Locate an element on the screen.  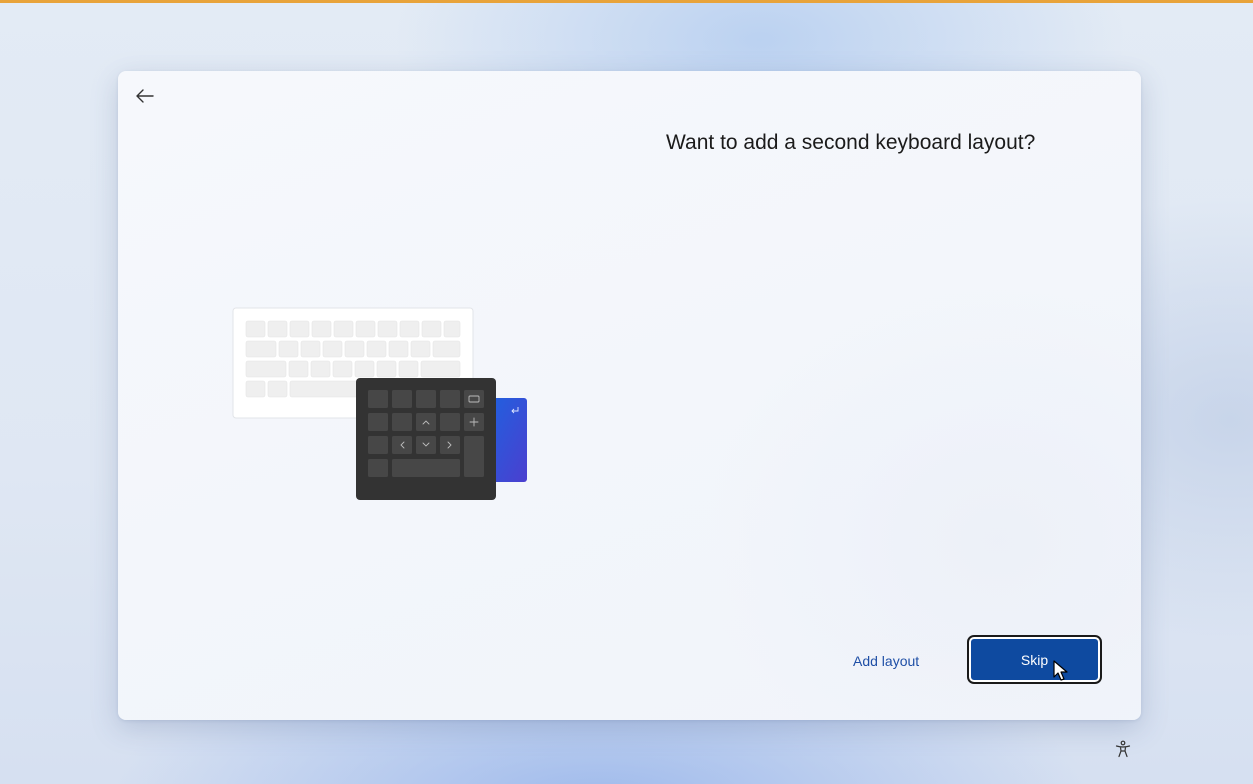
arrow-left-icon is located at coordinates (145, 96).